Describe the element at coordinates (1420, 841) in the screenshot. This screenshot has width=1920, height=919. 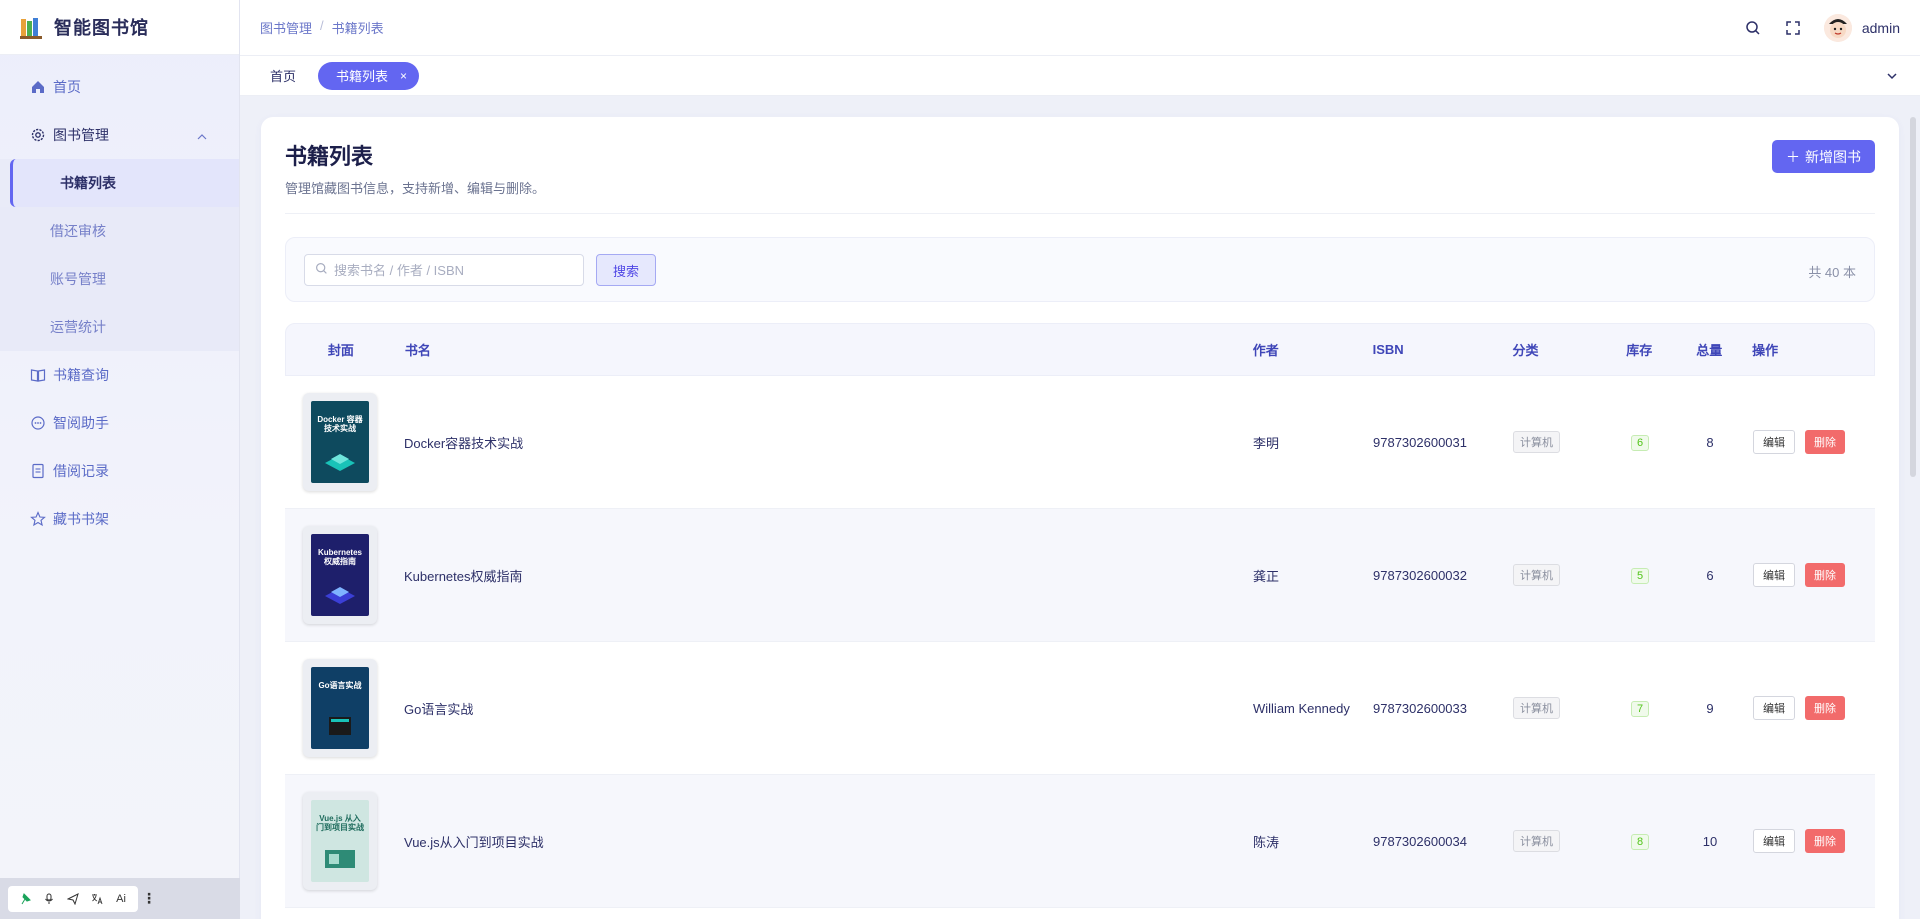
I see `book-isbn: 9787302600034` at that location.